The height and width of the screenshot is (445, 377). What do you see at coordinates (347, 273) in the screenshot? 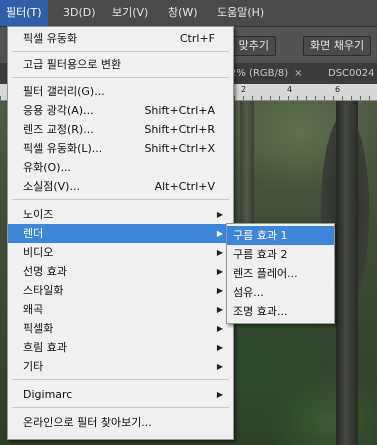
I see `tree-trunk` at bounding box center [347, 273].